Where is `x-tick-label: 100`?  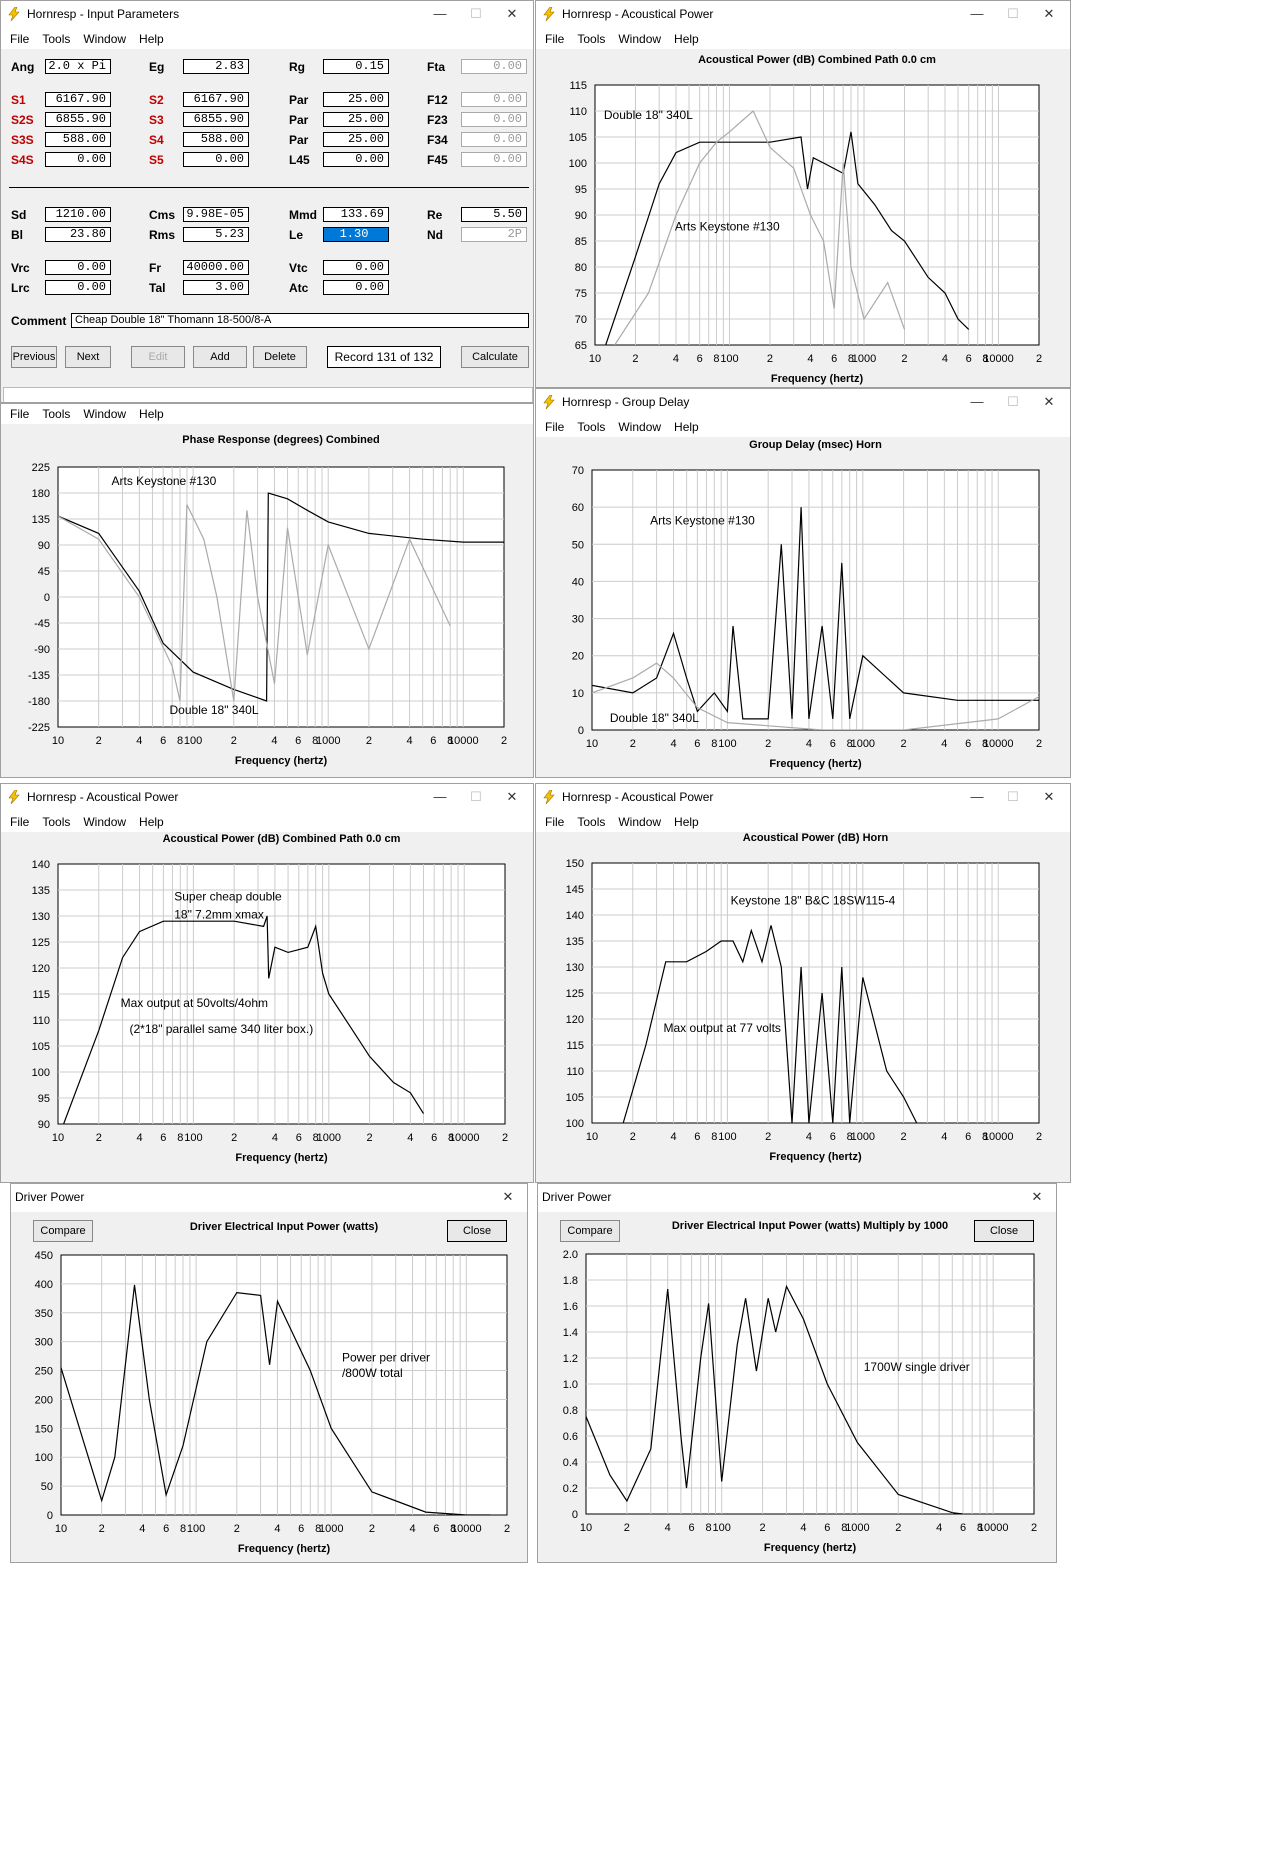
x-tick-label: 100 is located at coordinates (196, 1529).